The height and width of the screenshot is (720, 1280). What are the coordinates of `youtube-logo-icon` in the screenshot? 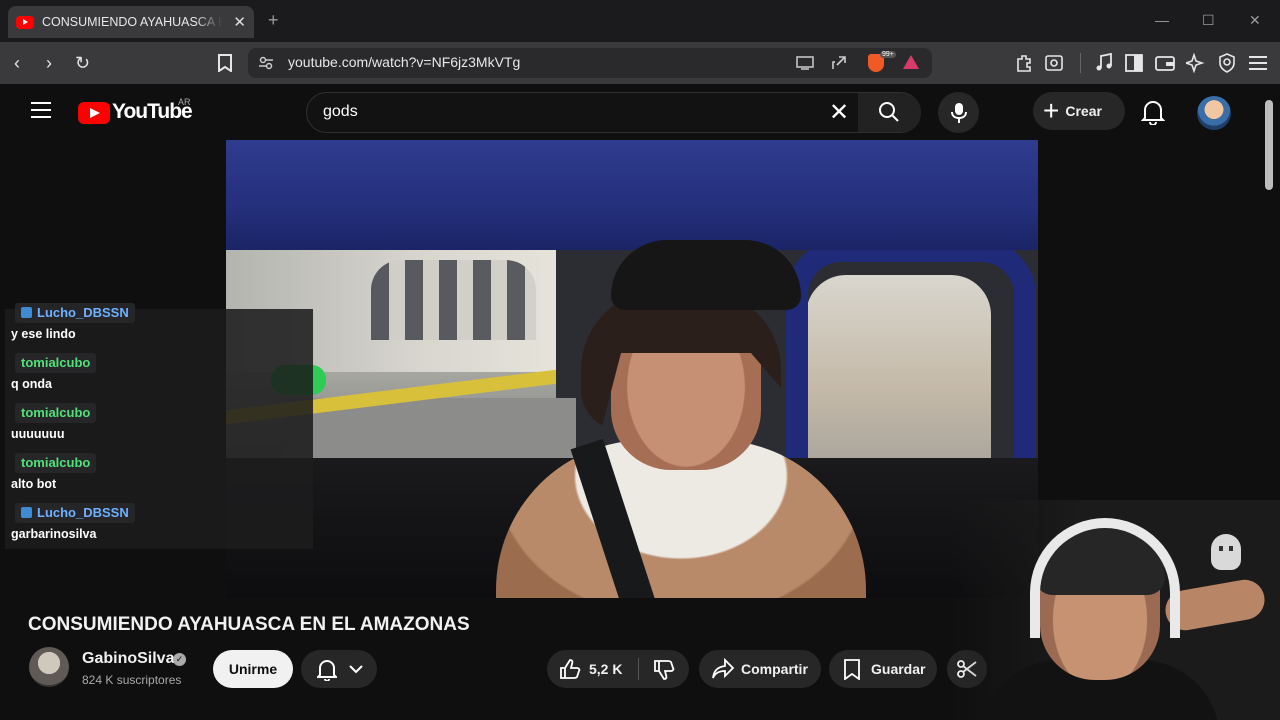 It's located at (94, 113).